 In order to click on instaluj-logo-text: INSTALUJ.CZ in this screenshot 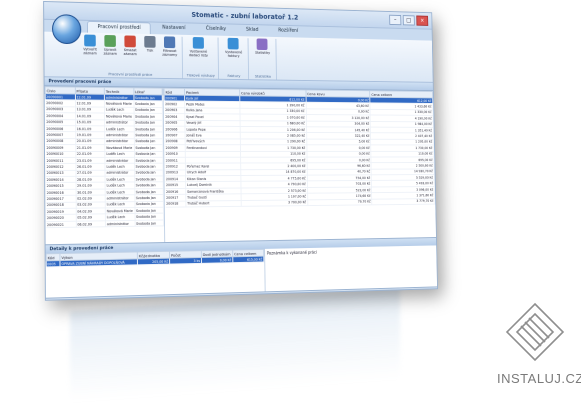, I will do `click(539, 378)`.